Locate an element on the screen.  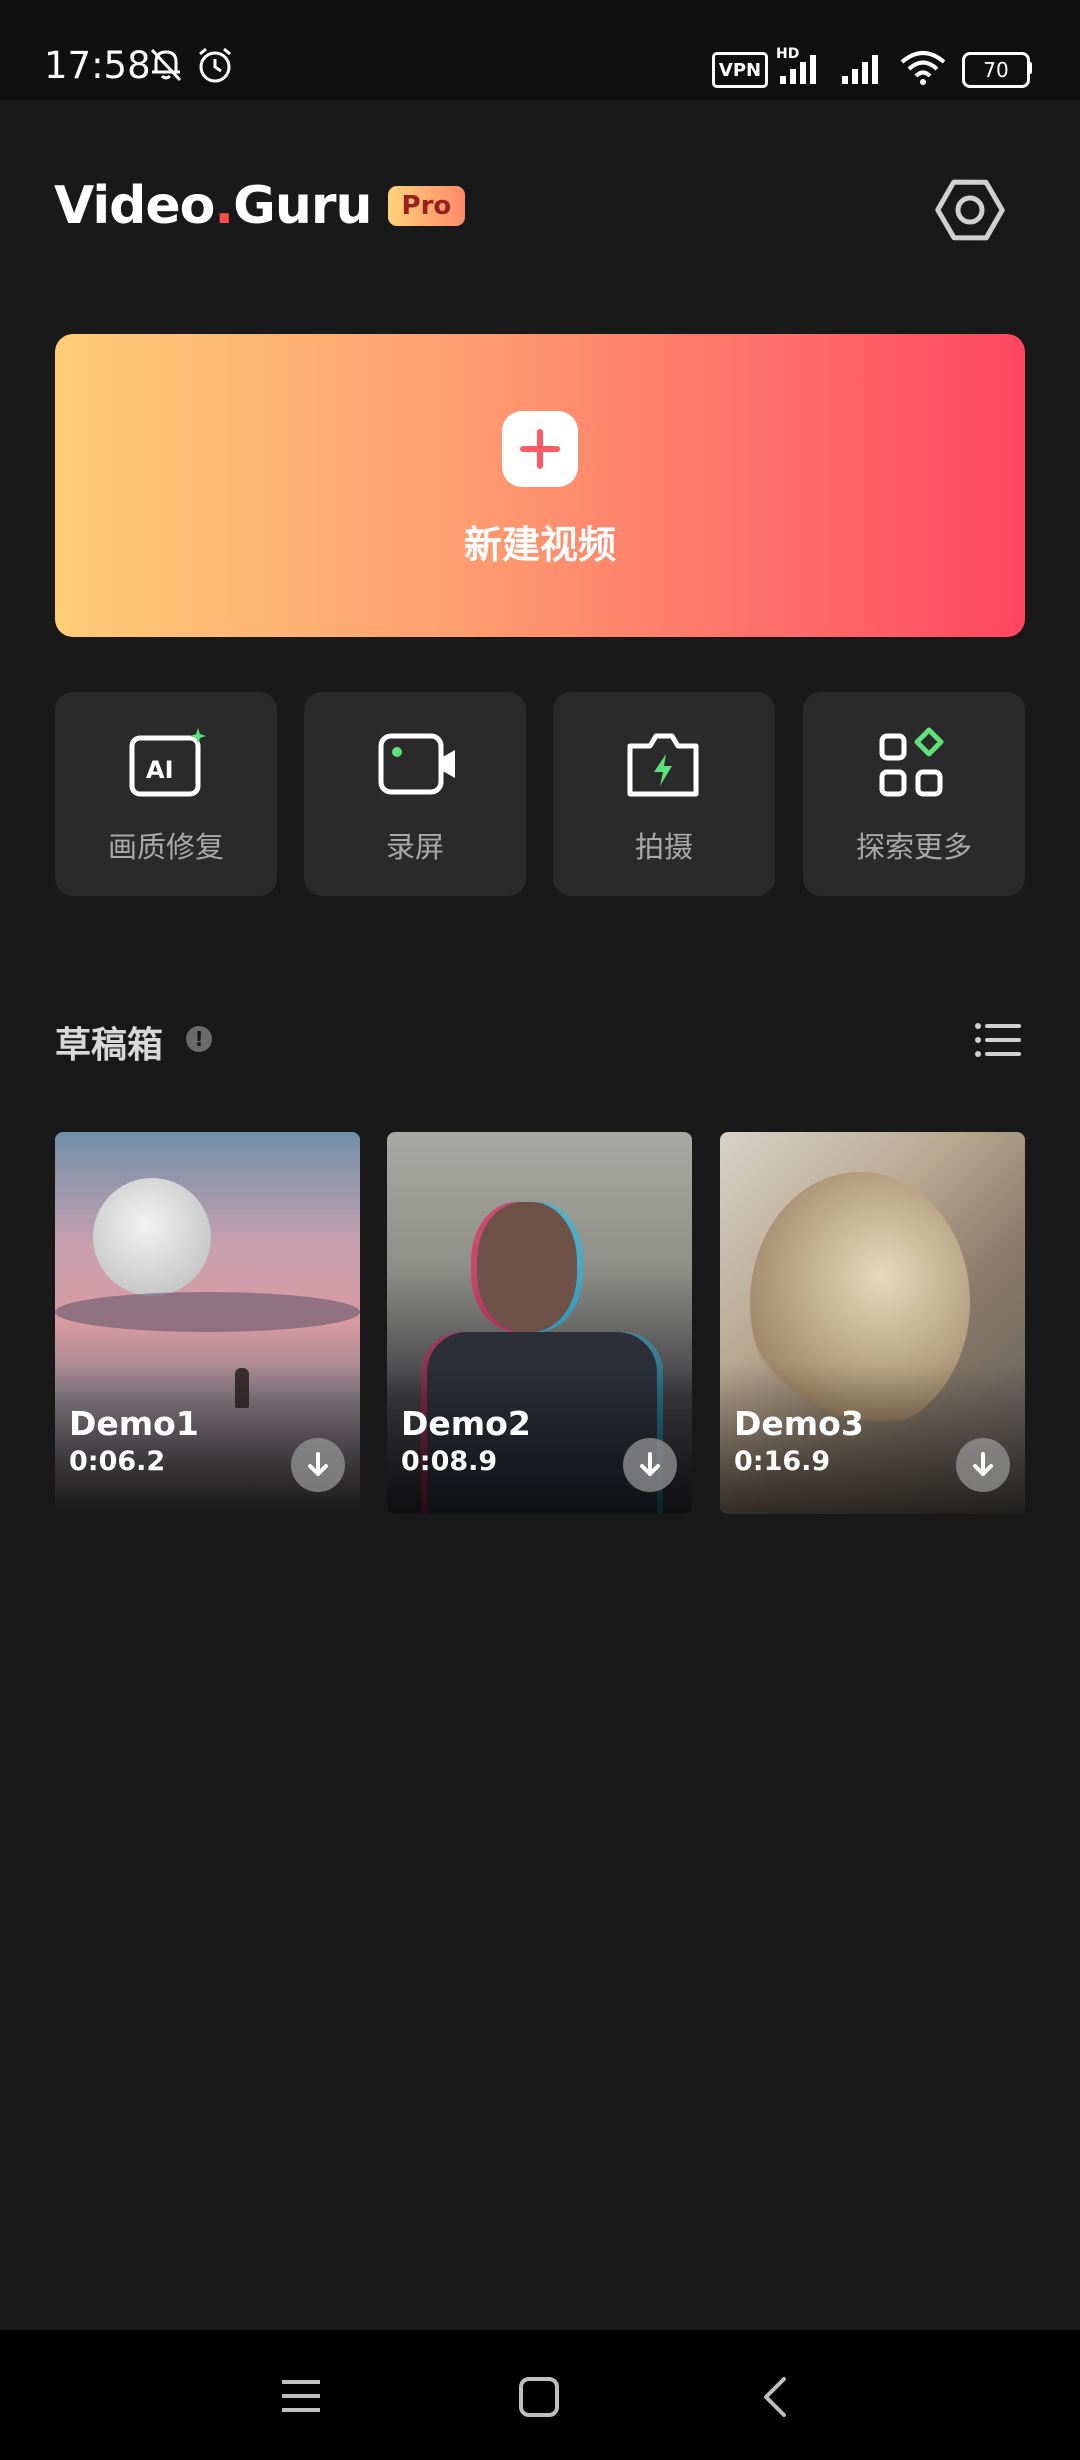
tool-label: 录屏 is located at coordinates (414, 847).